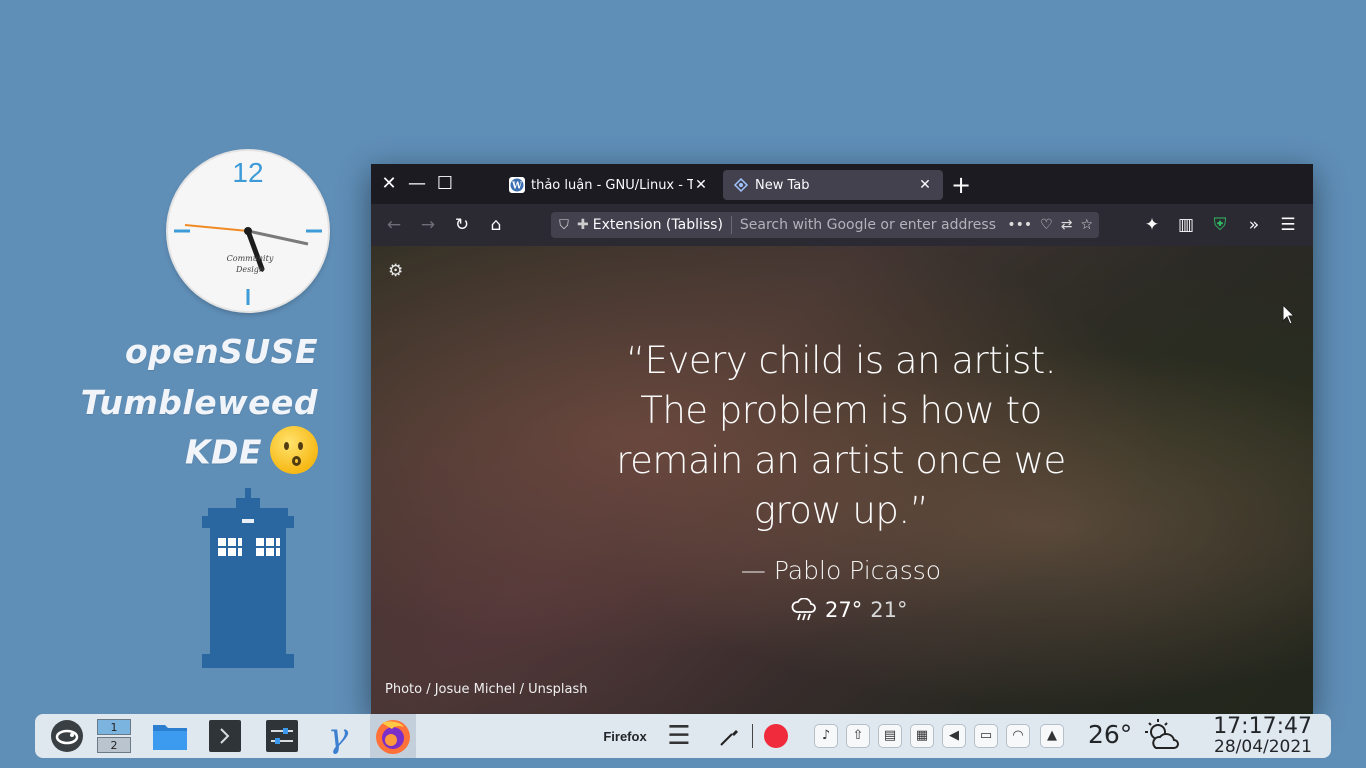  What do you see at coordinates (1018, 736) in the screenshot?
I see `wifi-icon: ◠` at bounding box center [1018, 736].